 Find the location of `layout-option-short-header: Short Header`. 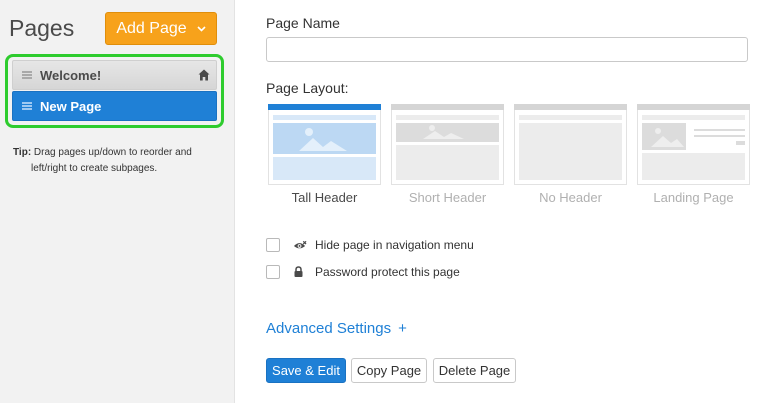

layout-option-short-header: Short Header is located at coordinates (447, 154).